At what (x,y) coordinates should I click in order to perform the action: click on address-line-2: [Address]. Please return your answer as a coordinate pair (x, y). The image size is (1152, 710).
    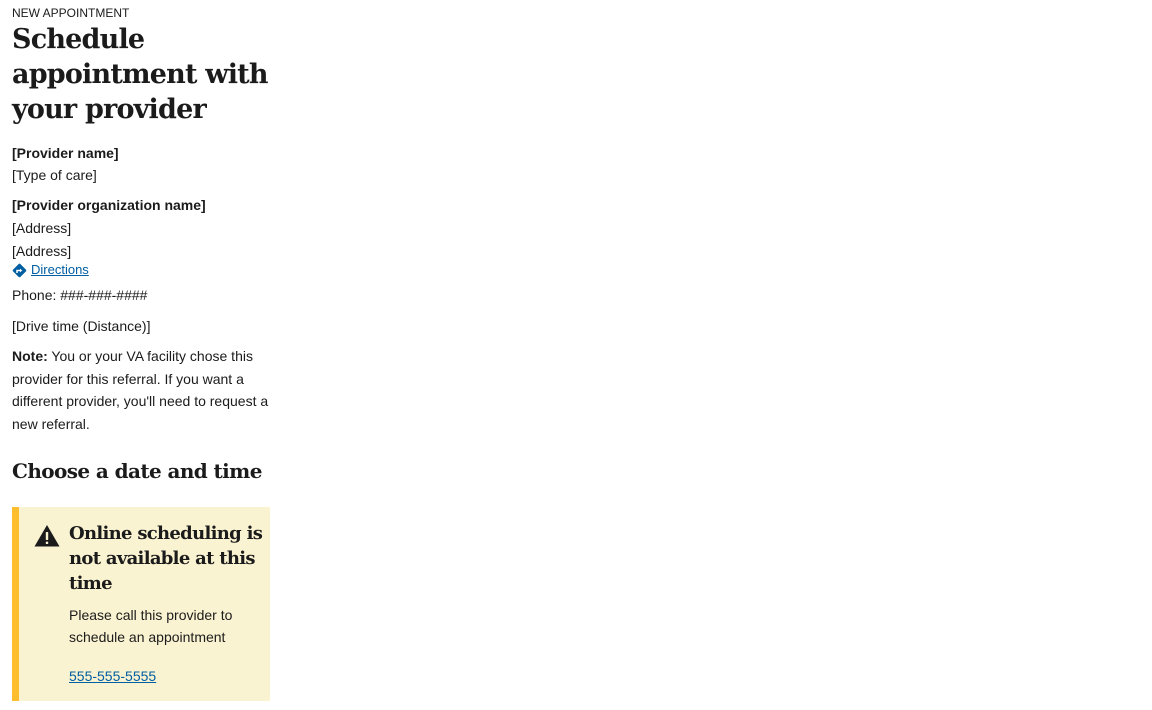
    Looking at the image, I should click on (42, 251).